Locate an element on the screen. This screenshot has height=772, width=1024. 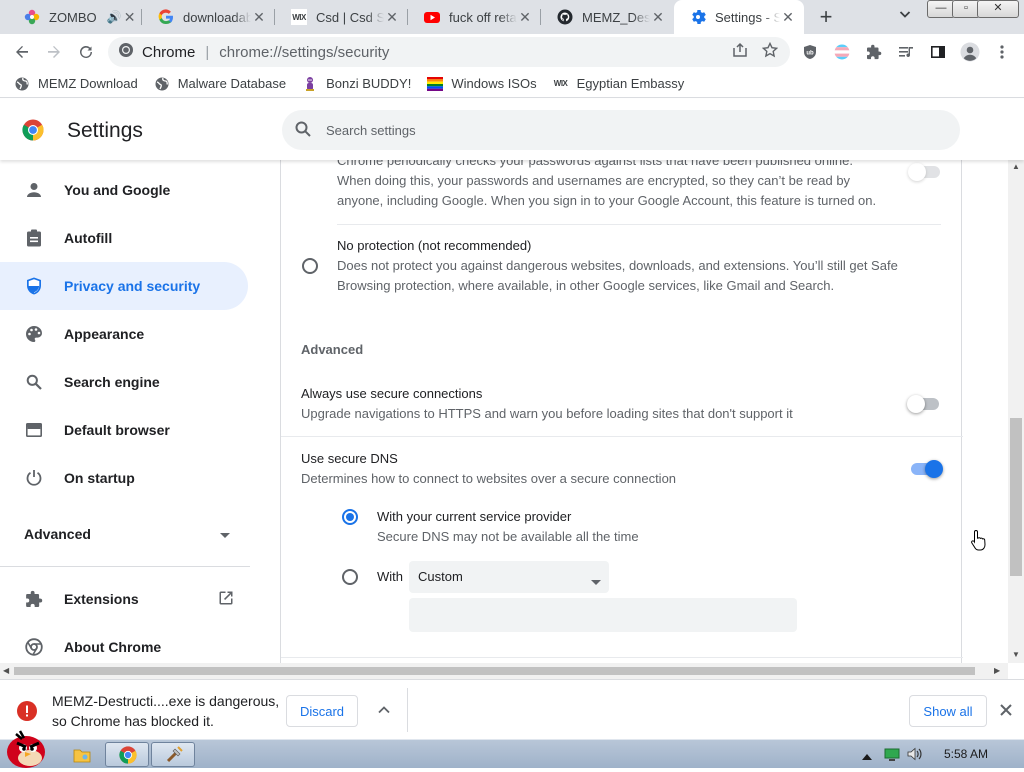
sidebar-item-label: Autofill is located at coordinates (88, 238).